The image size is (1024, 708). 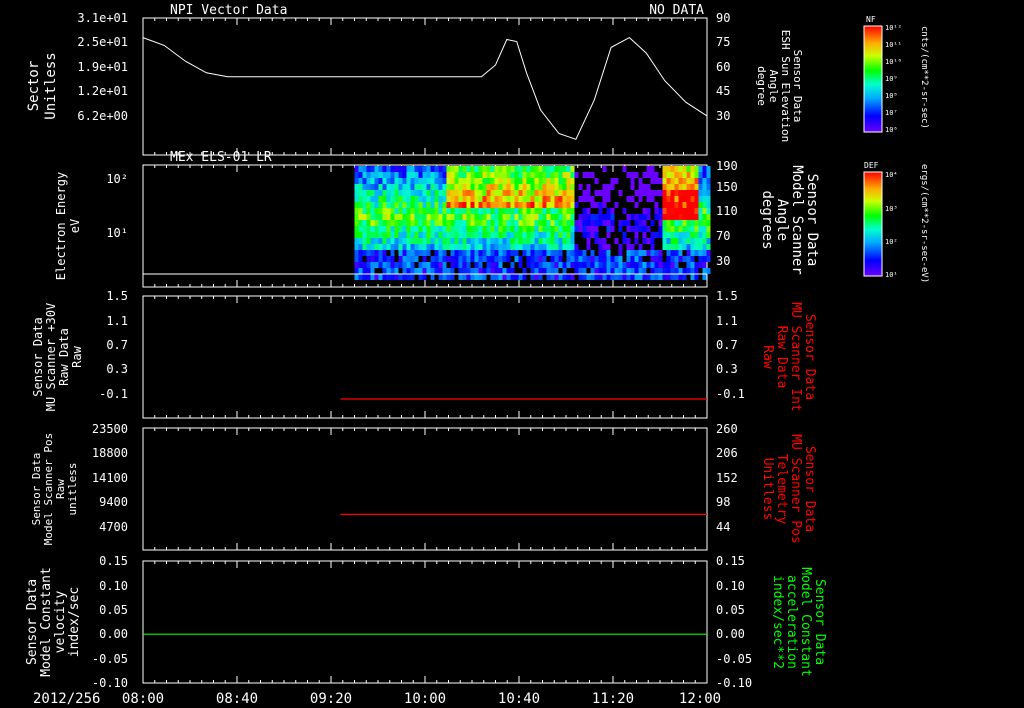 What do you see at coordinates (727, 478) in the screenshot?
I see `panel-4-right-ticks: 260 206 152 98 44` at bounding box center [727, 478].